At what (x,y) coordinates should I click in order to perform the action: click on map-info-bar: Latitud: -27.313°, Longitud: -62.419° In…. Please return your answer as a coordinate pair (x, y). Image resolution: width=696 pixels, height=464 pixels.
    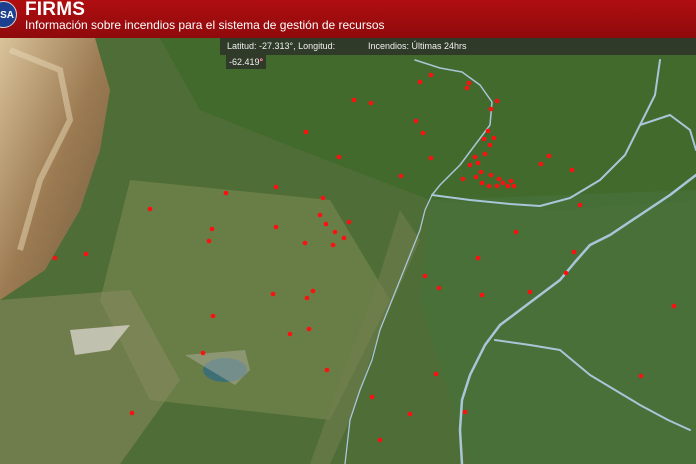
    Looking at the image, I should click on (458, 53).